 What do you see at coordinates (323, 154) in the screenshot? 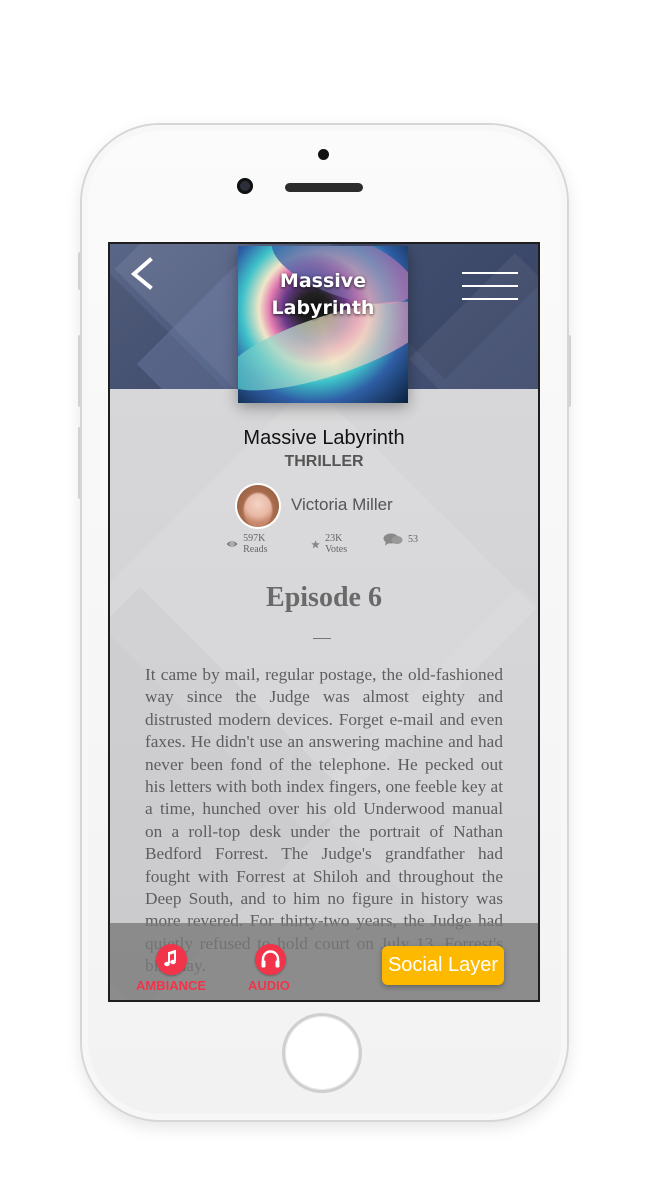
I see `phone-sensor` at bounding box center [323, 154].